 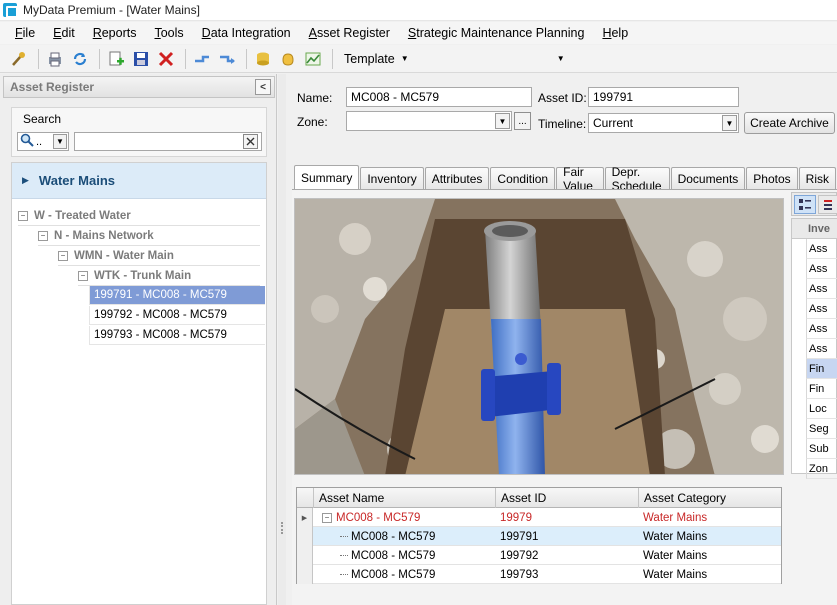 What do you see at coordinates (663, 123) in the screenshot?
I see `timeline-select: Current ▼` at bounding box center [663, 123].